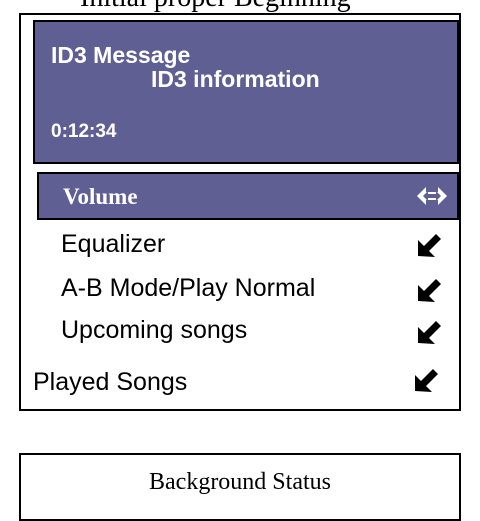 The width and height of the screenshot is (480, 521). Describe the element at coordinates (100, 196) in the screenshot. I see `volume-label: Volume` at that location.